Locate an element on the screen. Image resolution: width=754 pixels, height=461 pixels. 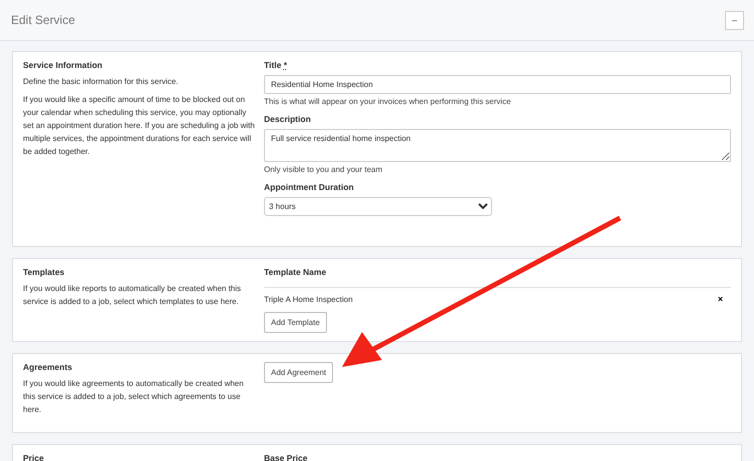
table-cell: Triple A Home Inspection is located at coordinates (308, 299).